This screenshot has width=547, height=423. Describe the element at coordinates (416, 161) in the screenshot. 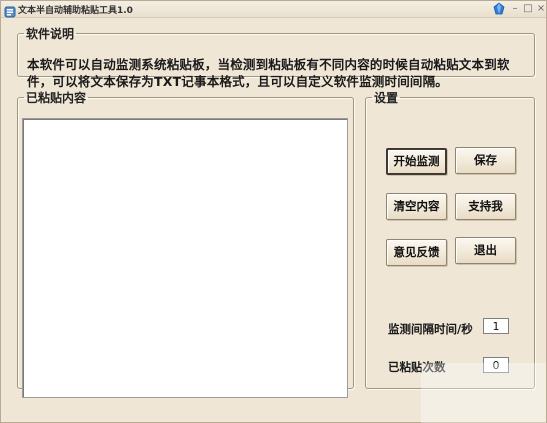

I see `start-monitor-button: 开始监测` at that location.